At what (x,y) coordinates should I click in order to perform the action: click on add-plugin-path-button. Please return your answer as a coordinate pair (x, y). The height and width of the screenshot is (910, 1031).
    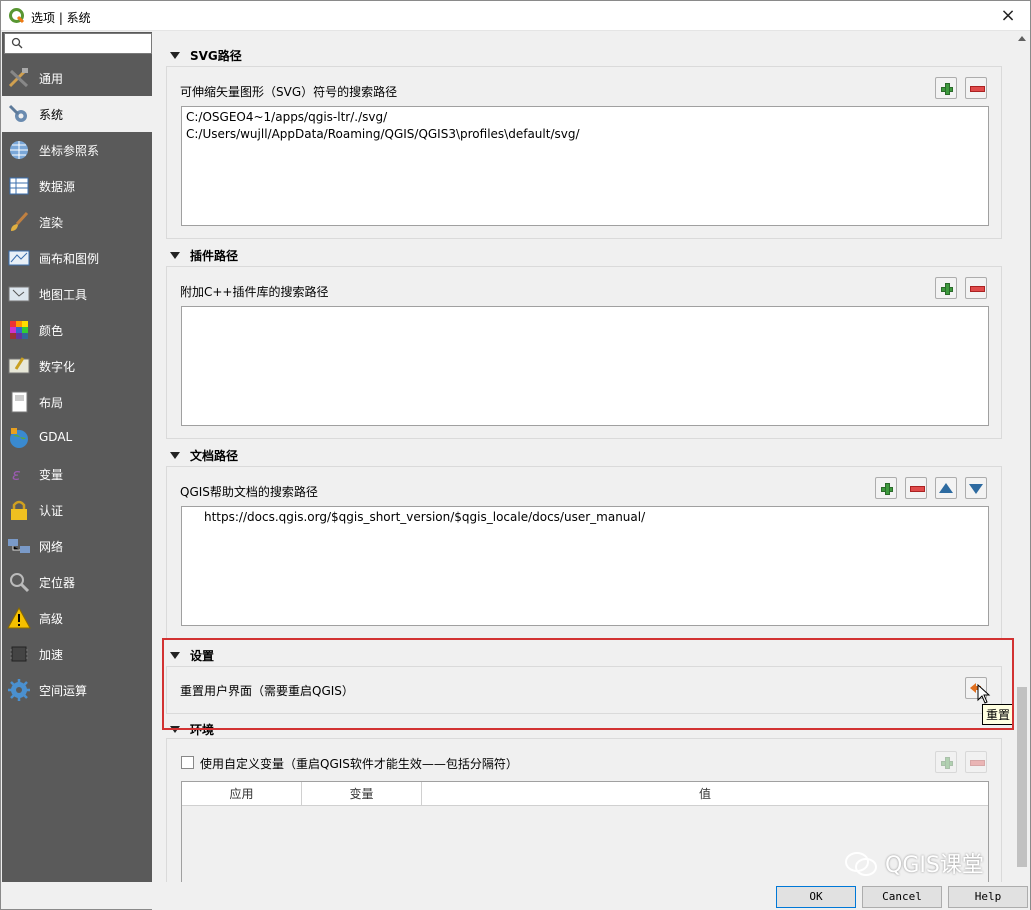
    Looking at the image, I should click on (946, 288).